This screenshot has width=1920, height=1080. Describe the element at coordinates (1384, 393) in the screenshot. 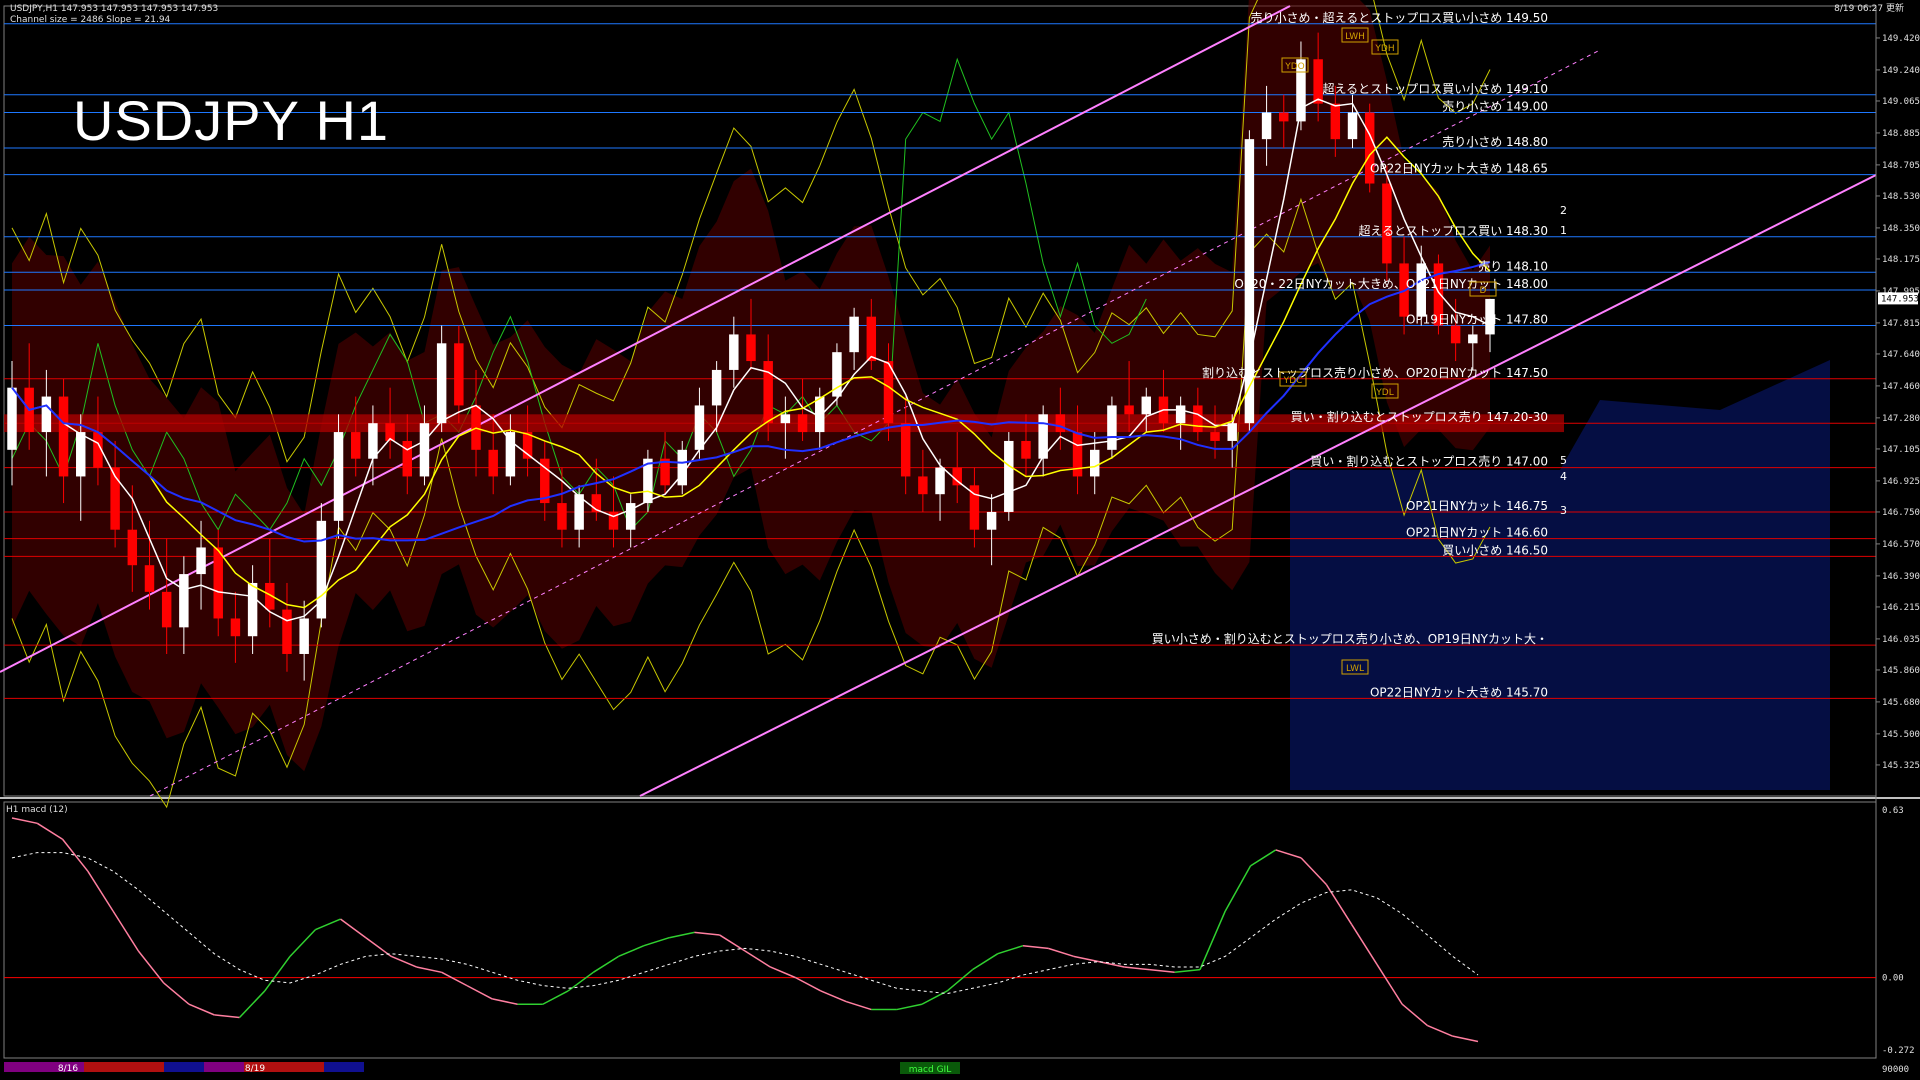

I see `marker-label: YDL` at that location.